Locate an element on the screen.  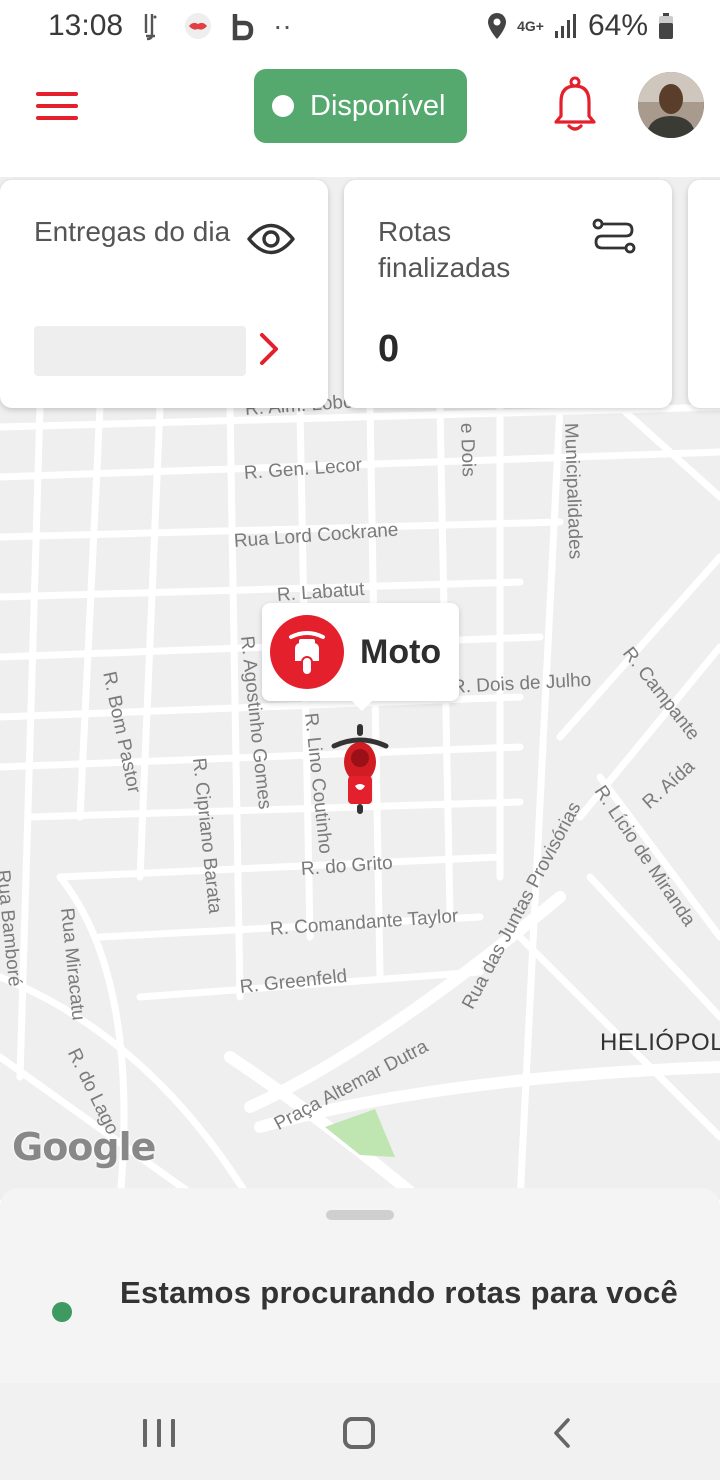
searching-routes-message: Estamos procurando rotas para você is located at coordinates (399, 1292).